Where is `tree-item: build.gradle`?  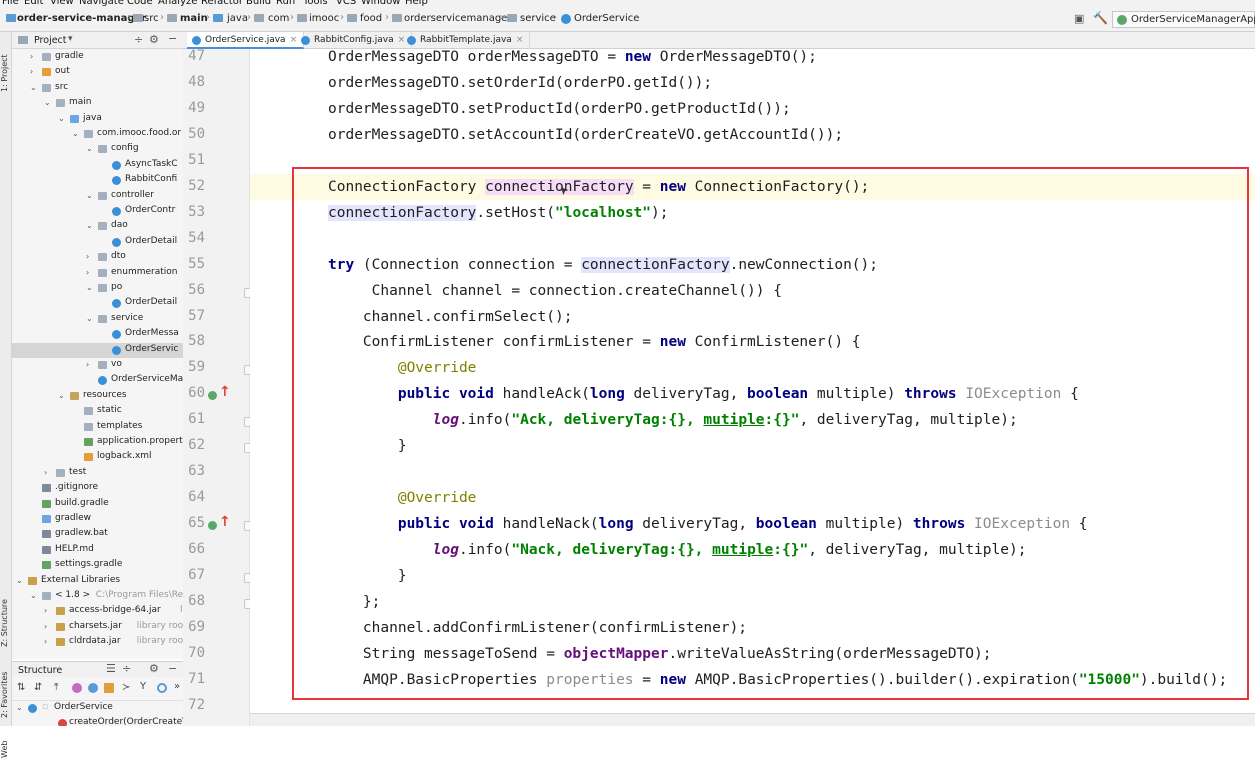 tree-item: build.gradle is located at coordinates (97, 504).